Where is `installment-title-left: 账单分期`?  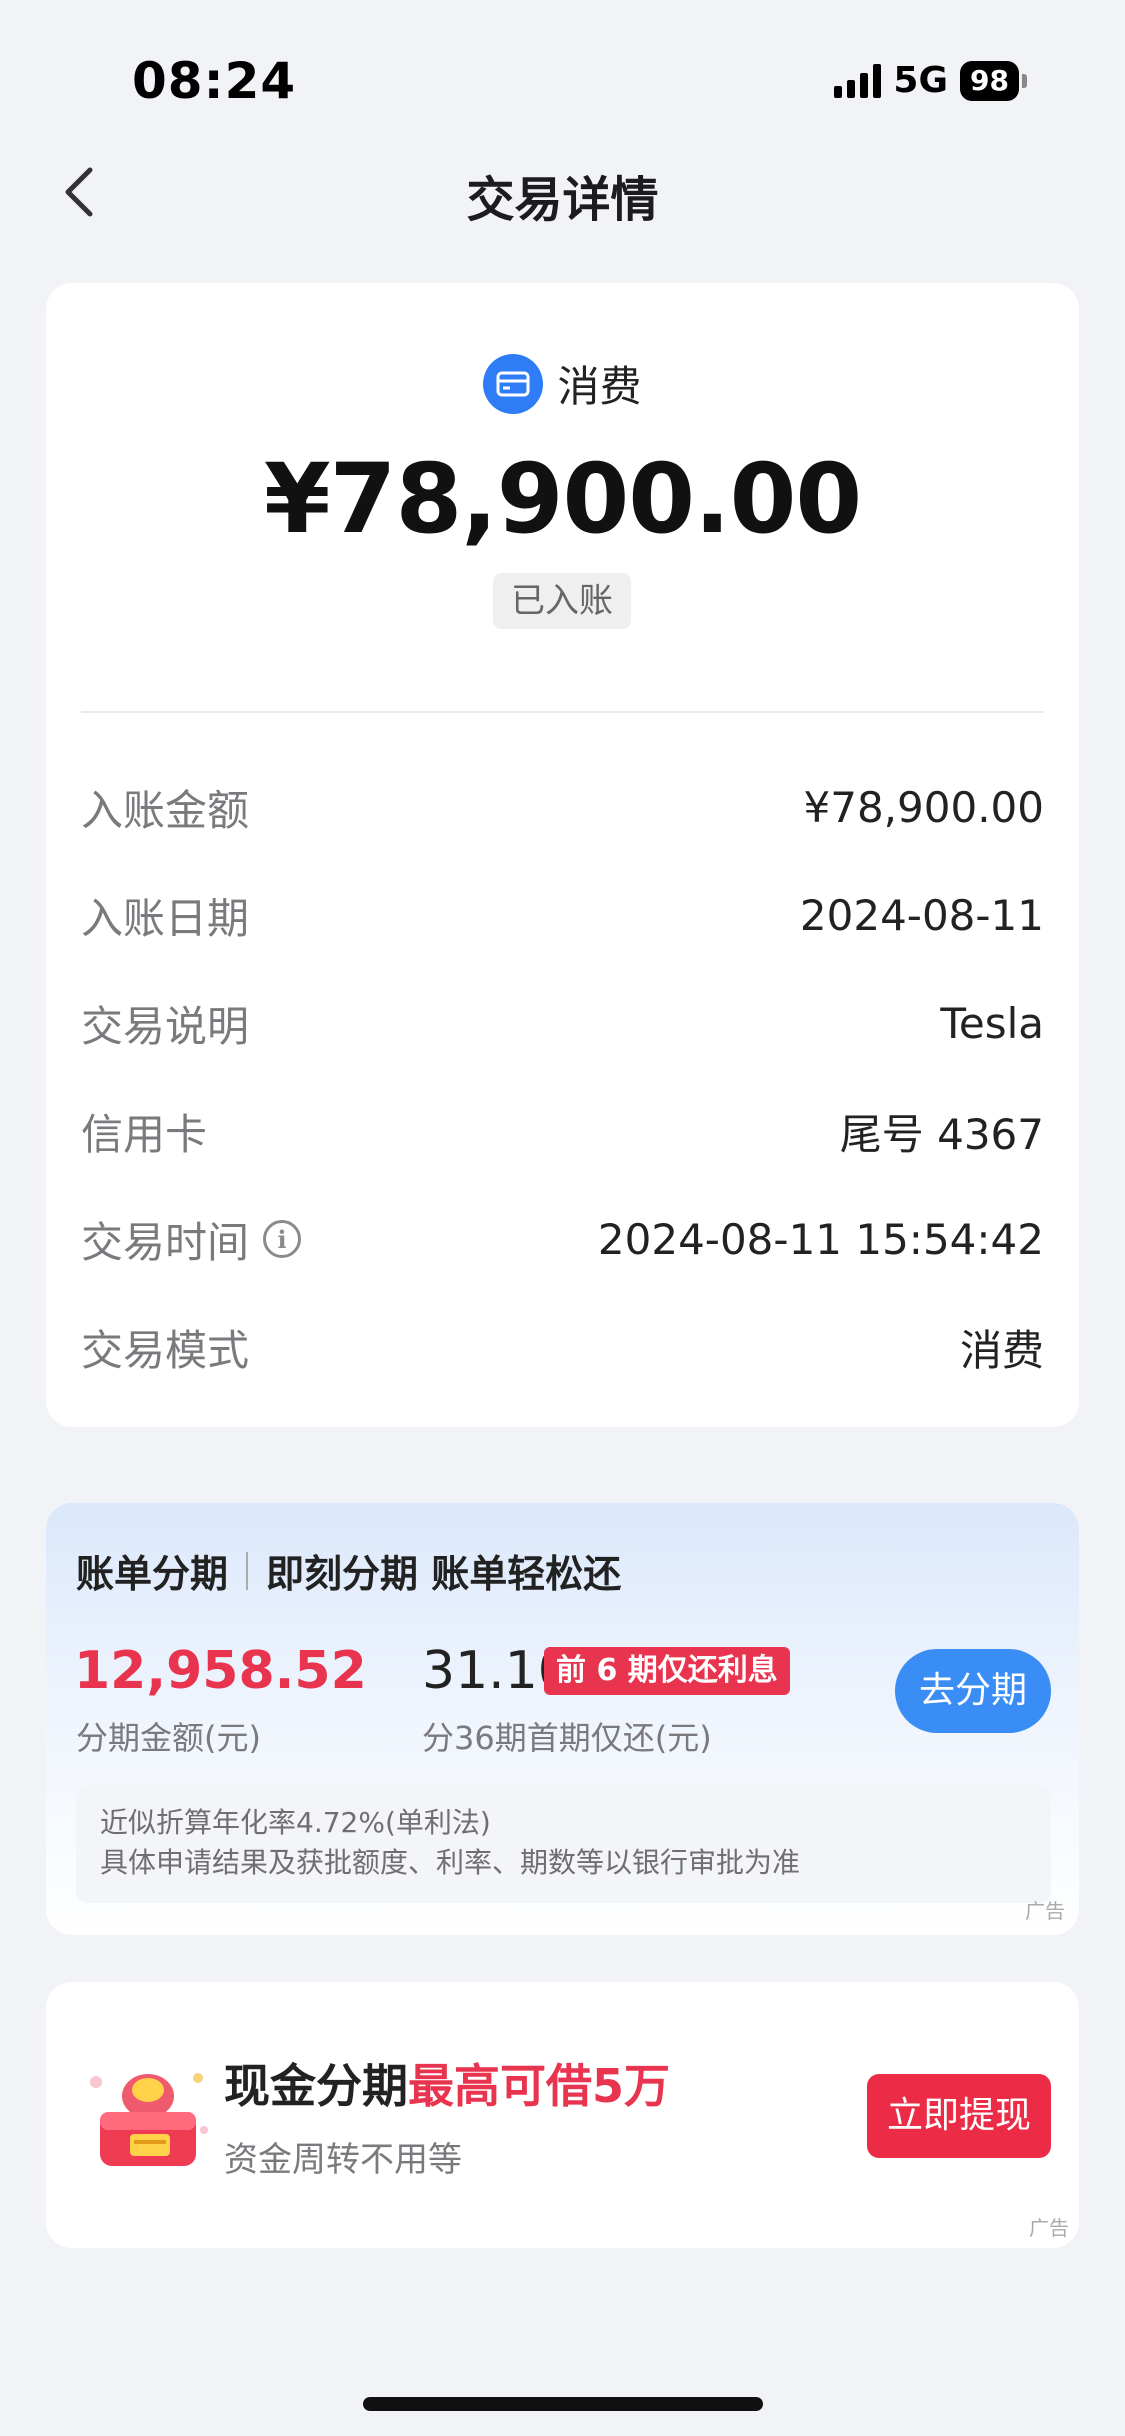
installment-title-left: 账单分期 is located at coordinates (152, 1574).